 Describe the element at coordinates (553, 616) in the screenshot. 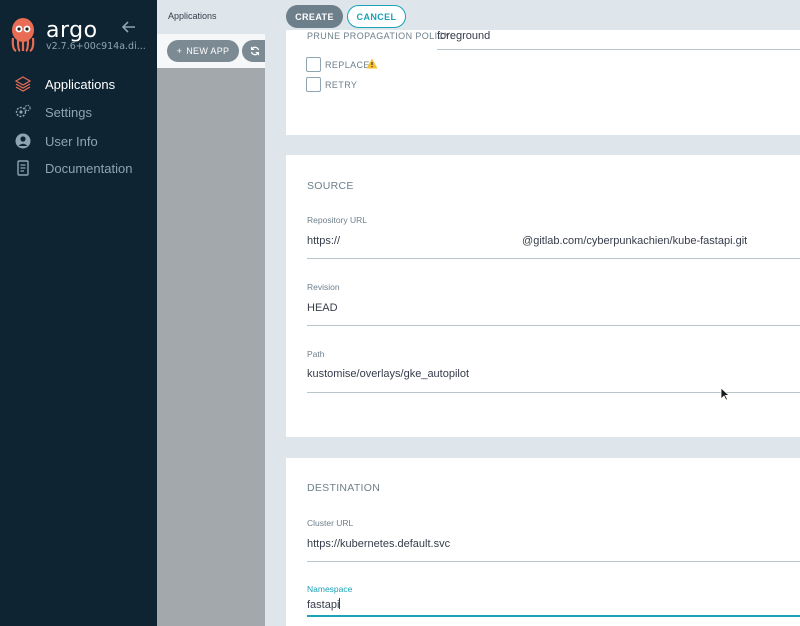

I see `namespace-underline` at that location.